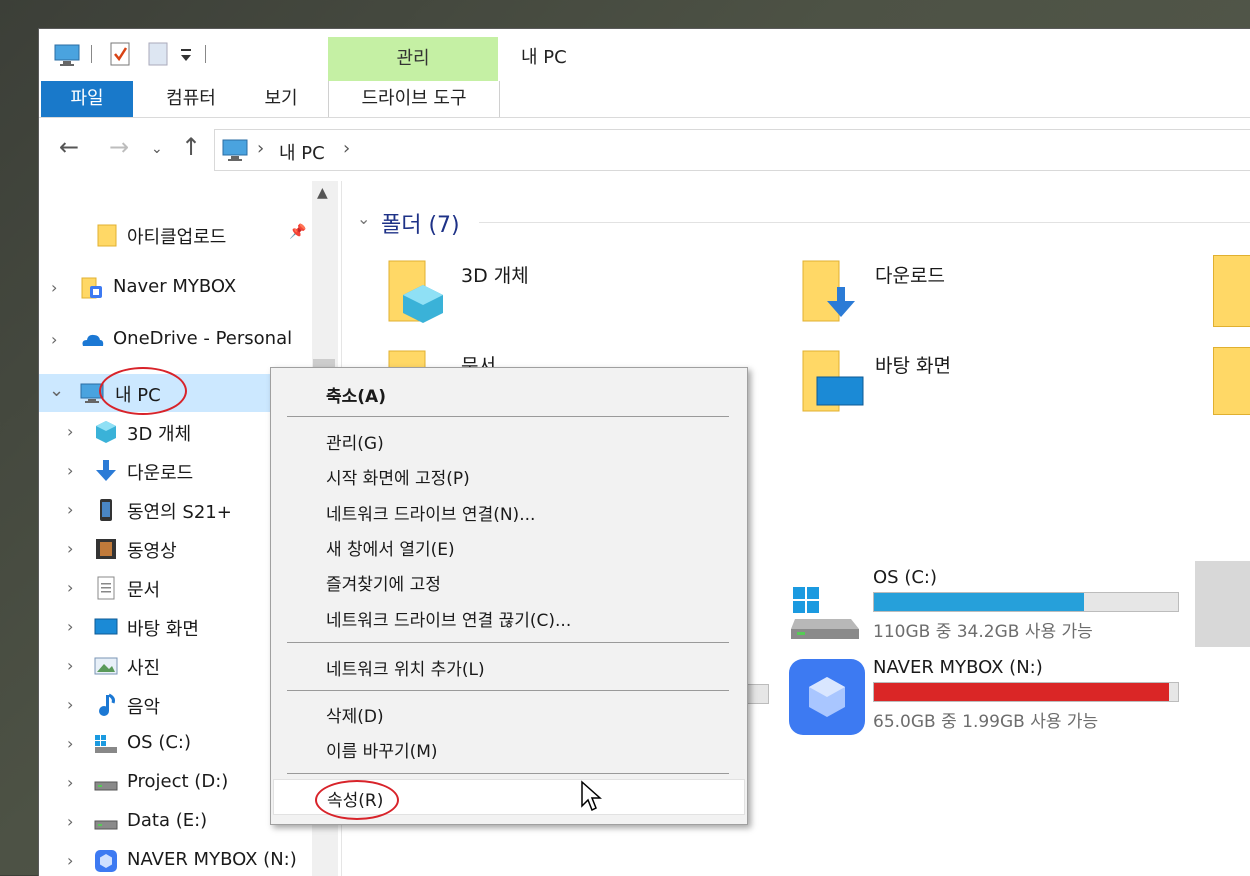 Image resolution: width=1250 pixels, height=876 pixels. I want to click on menu-item-label: 네트워크 위치 추가(L), so click(405, 670).